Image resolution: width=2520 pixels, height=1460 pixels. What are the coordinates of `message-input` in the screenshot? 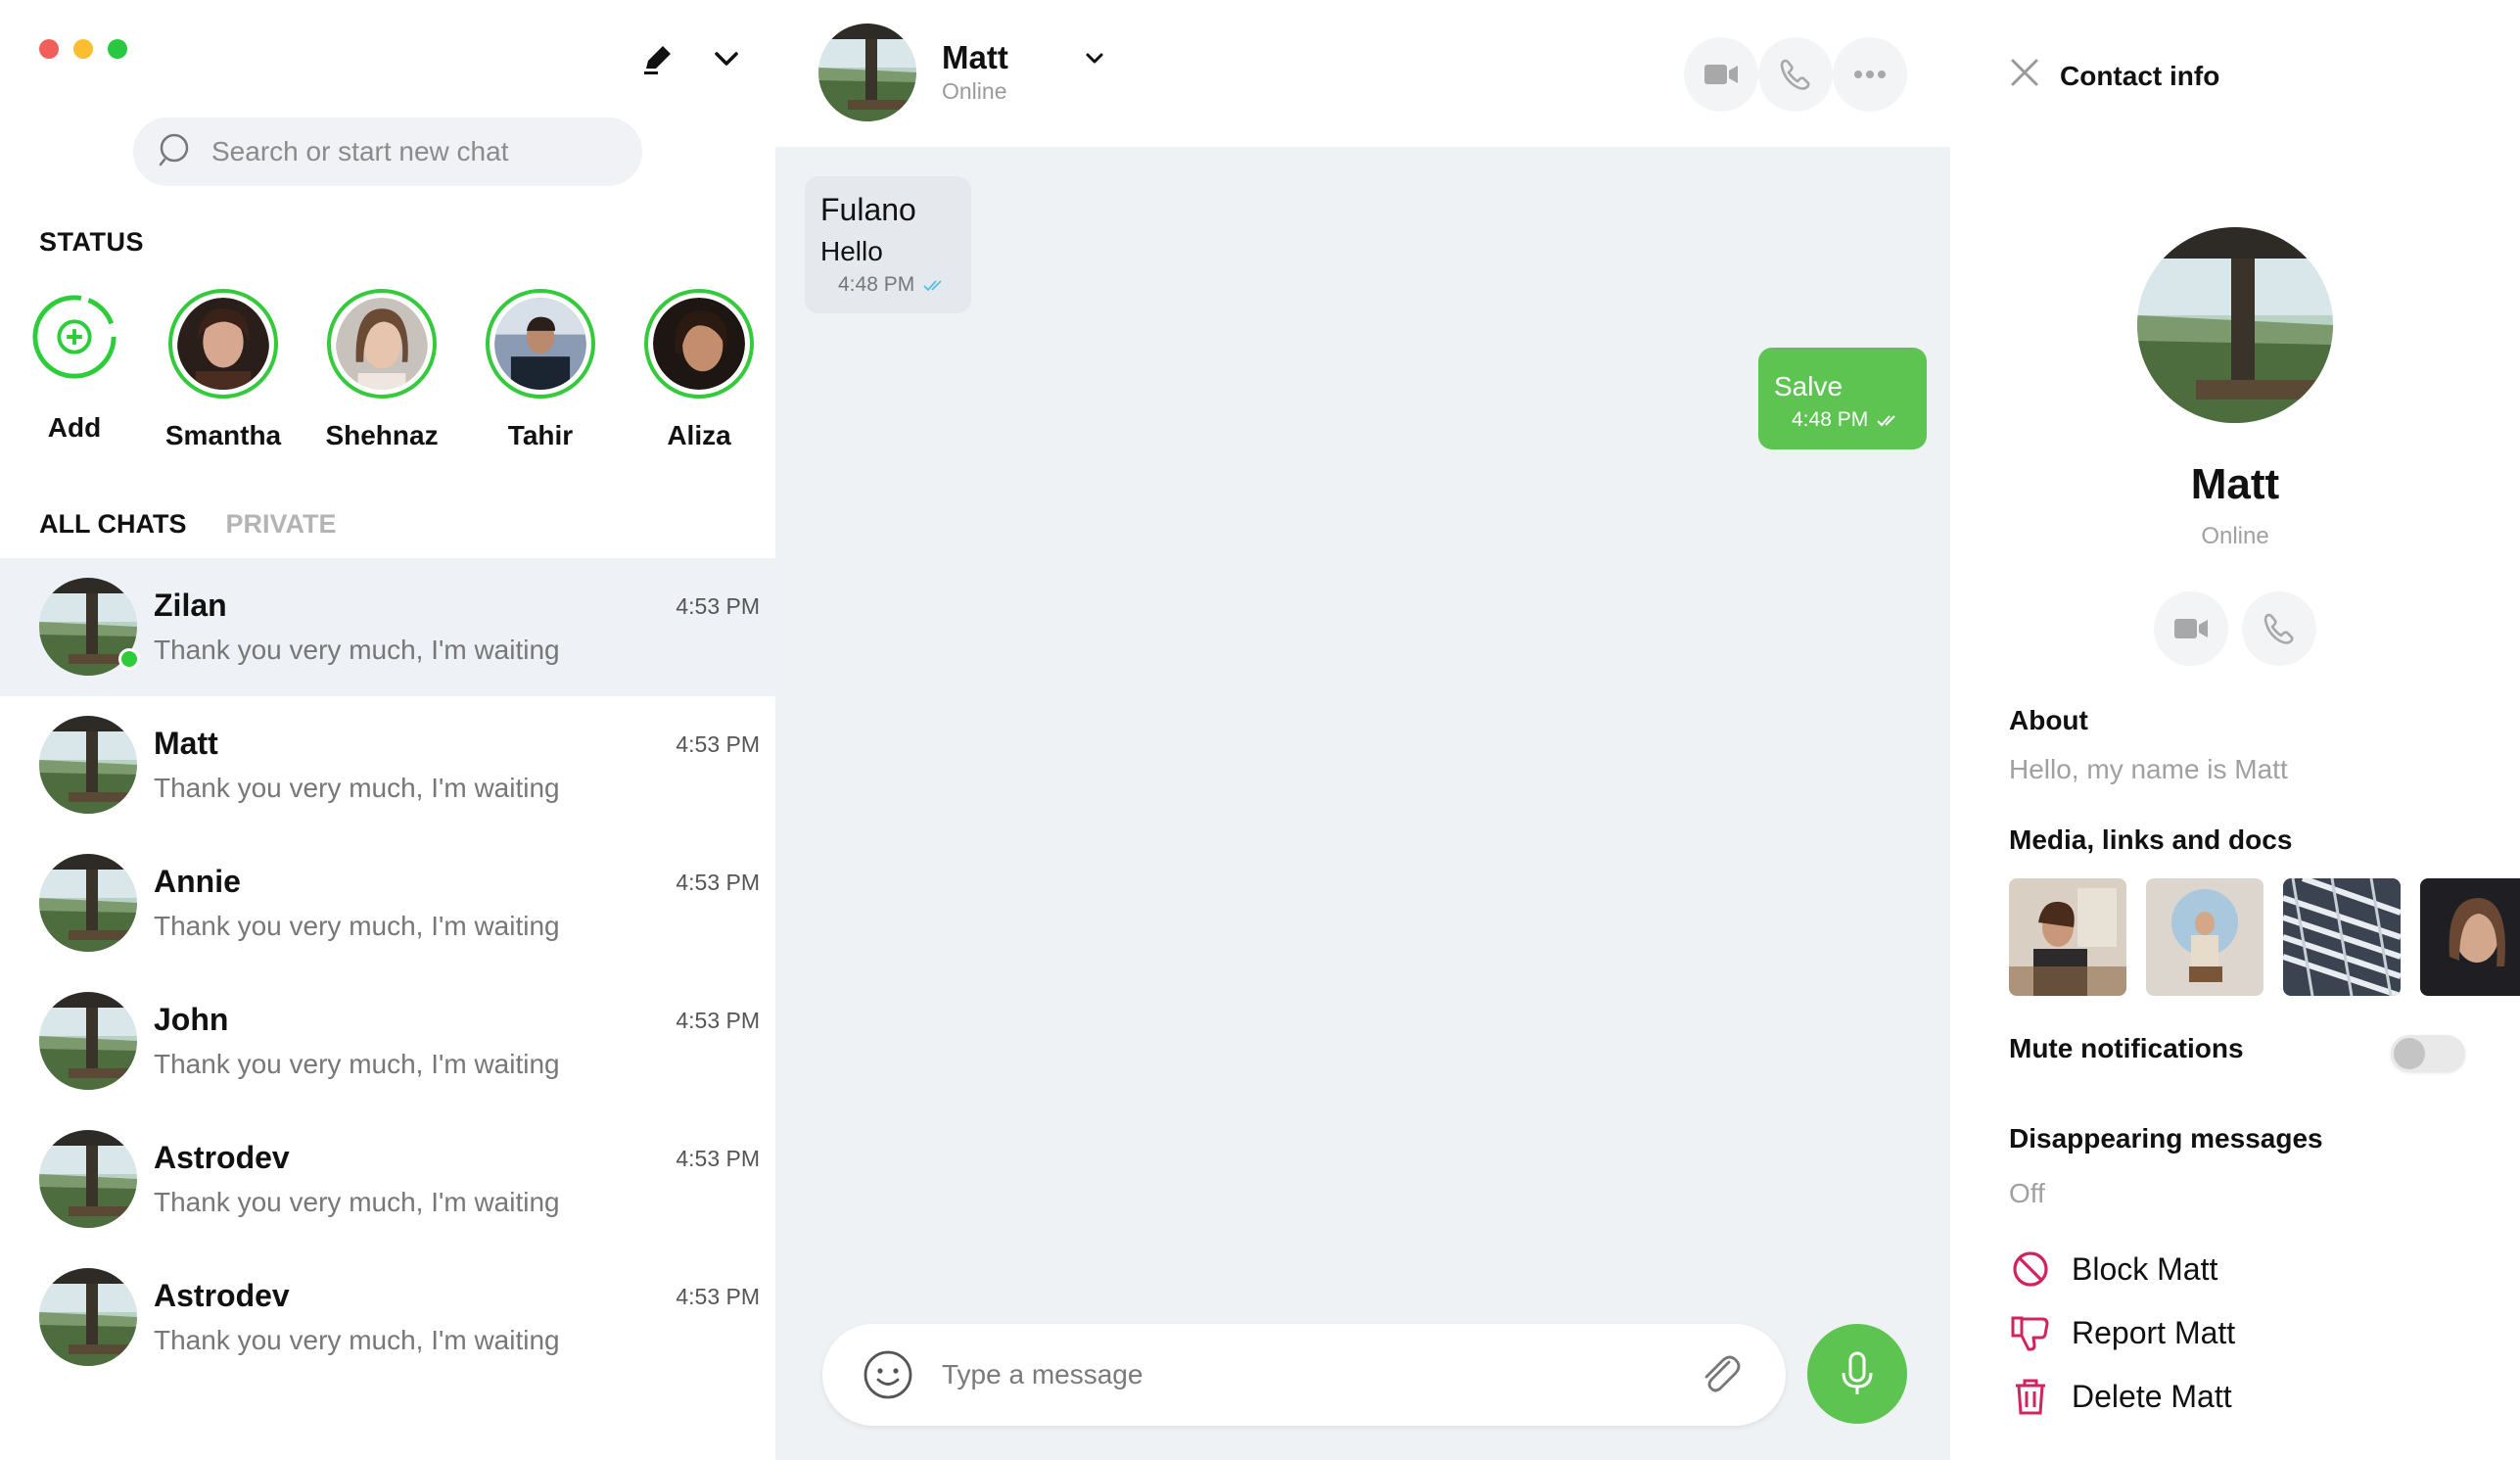 It's located at (1318, 1374).